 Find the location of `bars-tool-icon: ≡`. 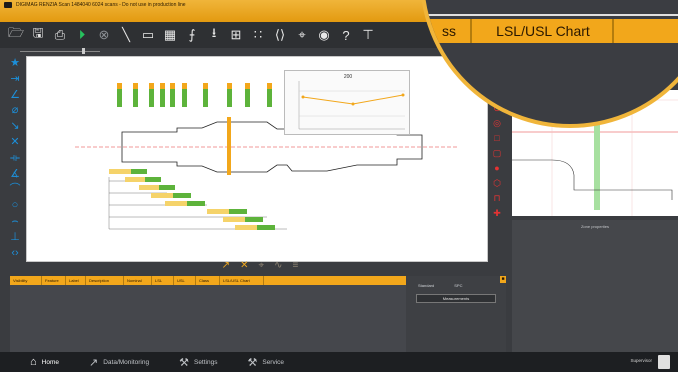

bars-tool-icon: ≡ is located at coordinates (295, 265).